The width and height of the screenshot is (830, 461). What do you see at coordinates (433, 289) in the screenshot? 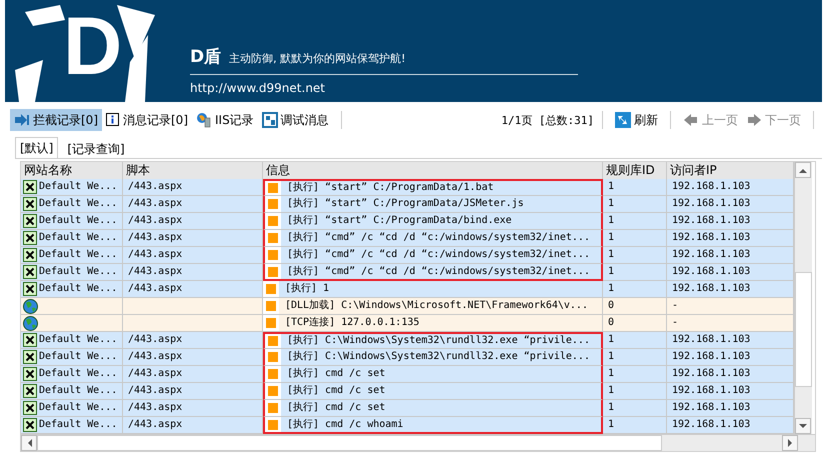
I see `info-cell: [执行] 1` at bounding box center [433, 289].